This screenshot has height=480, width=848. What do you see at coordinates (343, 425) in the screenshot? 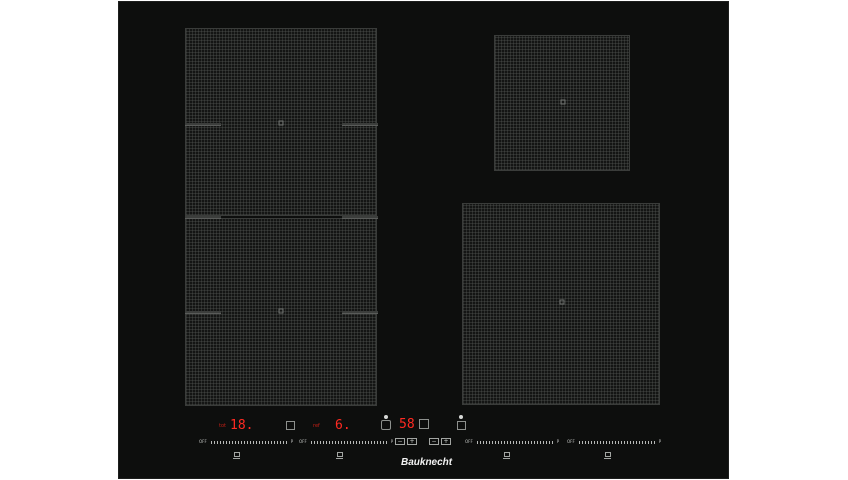
I see `right-zone-power-display: 6.` at bounding box center [343, 425].